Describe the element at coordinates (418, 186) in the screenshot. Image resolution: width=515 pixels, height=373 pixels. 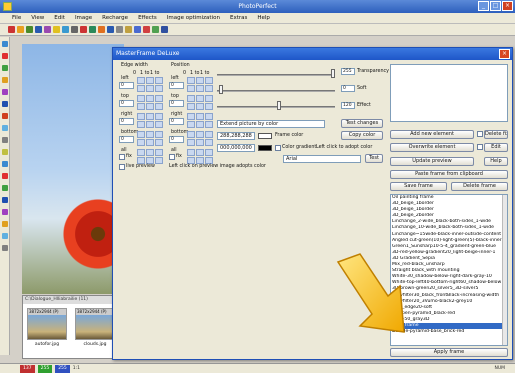
I see `save-frame-button: Save frame` at that location.